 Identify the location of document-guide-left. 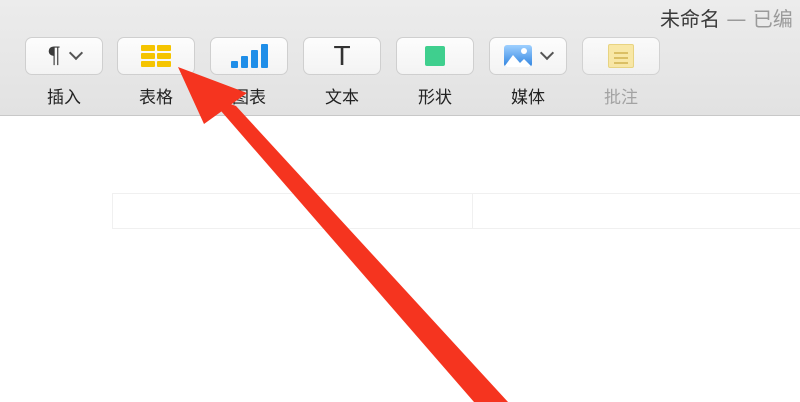
(112, 211).